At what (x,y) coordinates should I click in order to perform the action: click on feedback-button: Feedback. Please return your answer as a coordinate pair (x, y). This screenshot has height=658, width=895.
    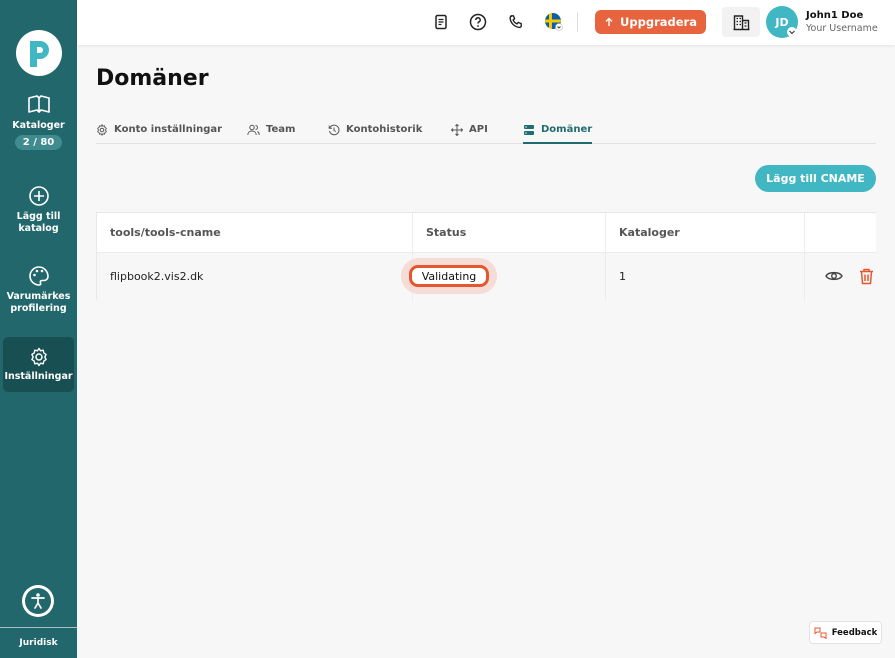
    Looking at the image, I should click on (845, 632).